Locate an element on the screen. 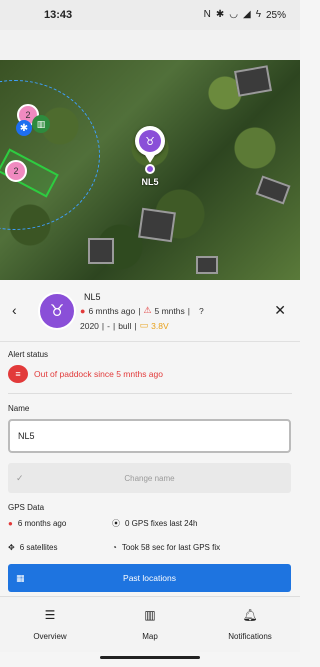 The image size is (320, 667). last-seen: 6 mnths ago is located at coordinates (112, 310).